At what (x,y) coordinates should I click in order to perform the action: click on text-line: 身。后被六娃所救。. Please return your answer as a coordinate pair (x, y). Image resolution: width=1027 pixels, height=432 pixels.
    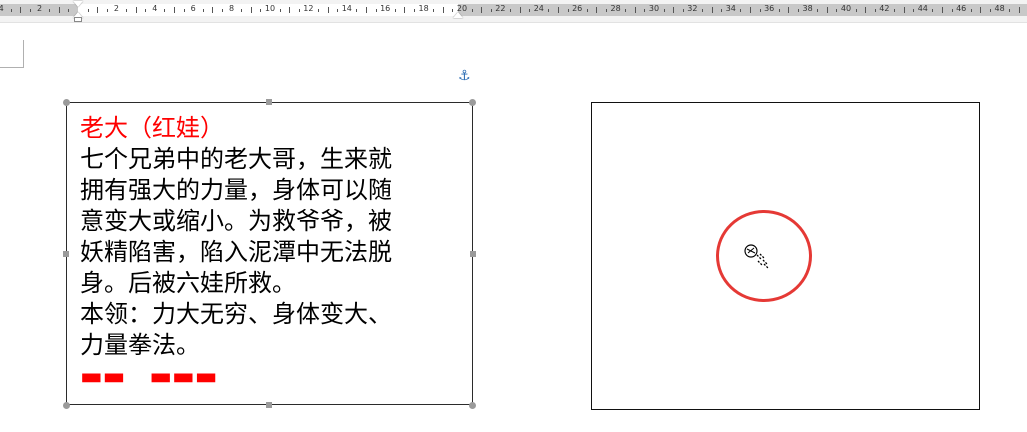
    Looking at the image, I should click on (188, 283).